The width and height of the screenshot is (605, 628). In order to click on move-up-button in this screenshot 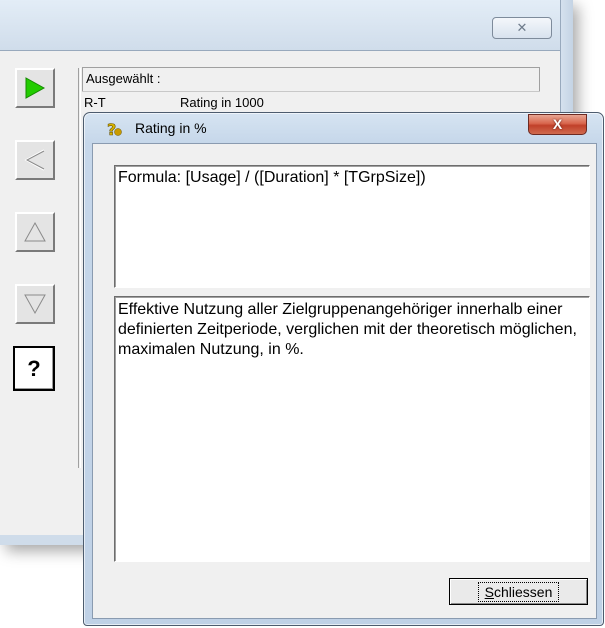, I will do `click(35, 232)`.